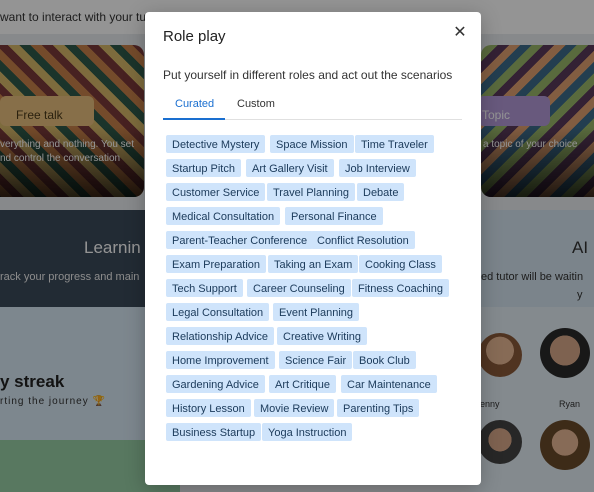 This screenshot has height=492, width=594. I want to click on scenario-chip: Conflict Resolution, so click(363, 240).